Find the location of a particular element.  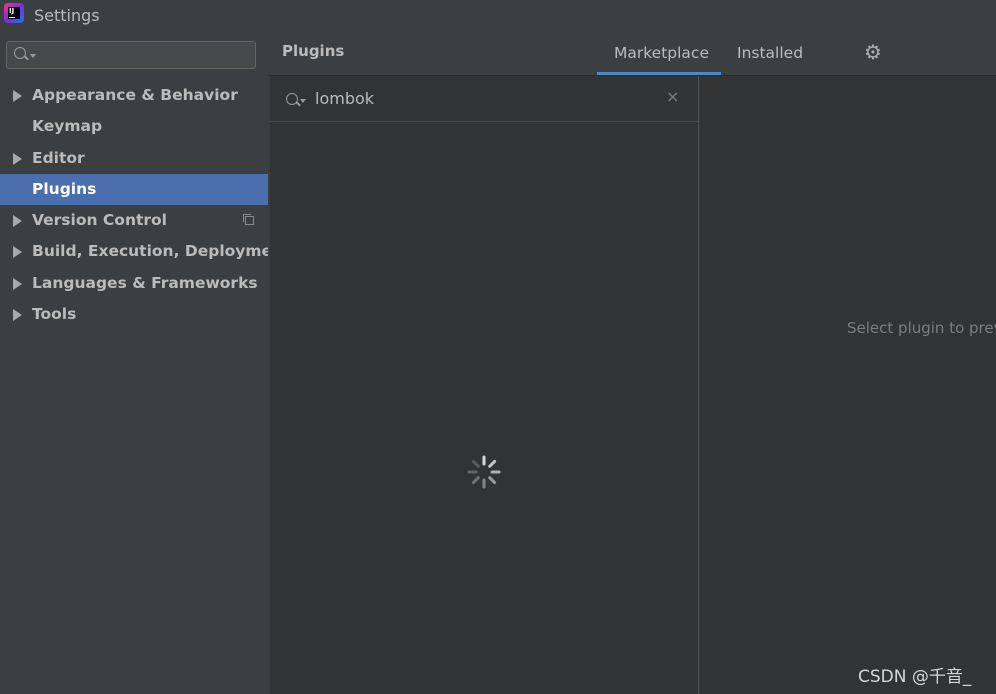

sidebar-item-languages-frameworks: Languages & Frameworks is located at coordinates (134, 283).